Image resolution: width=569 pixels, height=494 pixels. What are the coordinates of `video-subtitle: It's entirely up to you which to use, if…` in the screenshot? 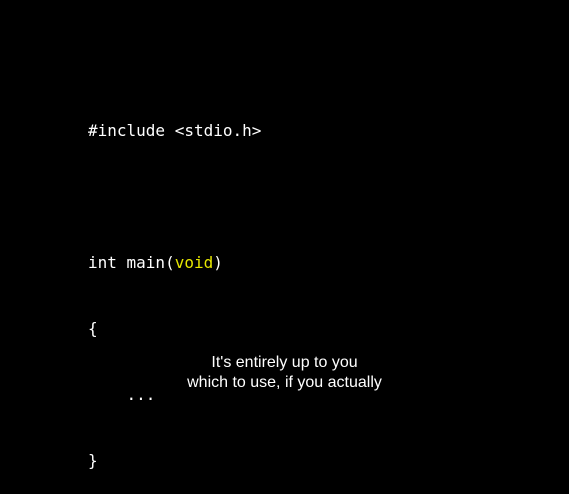 It's located at (284, 373).